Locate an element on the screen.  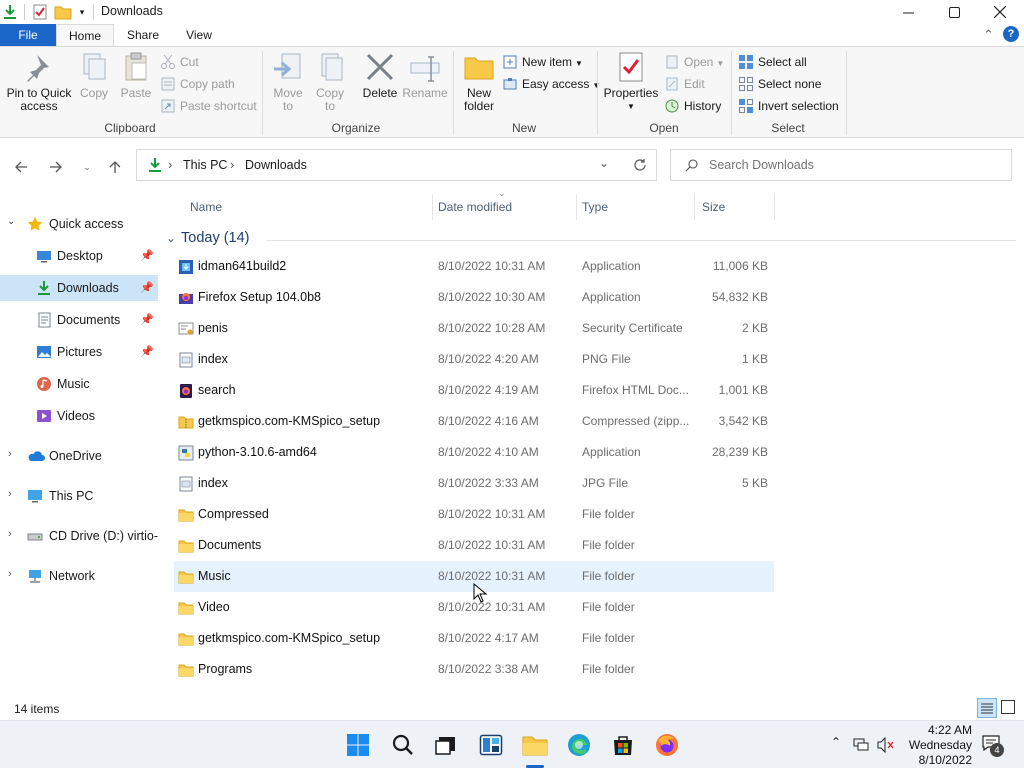
open-button: Open ▼ is located at coordinates (694, 62).